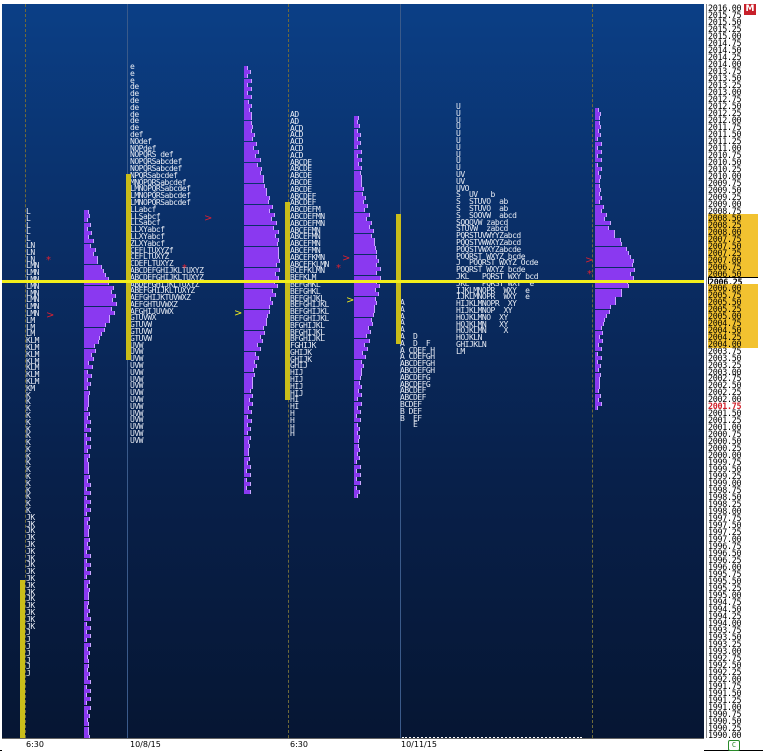 The image size is (763, 751). I want to click on day-divider, so click(127, 371).